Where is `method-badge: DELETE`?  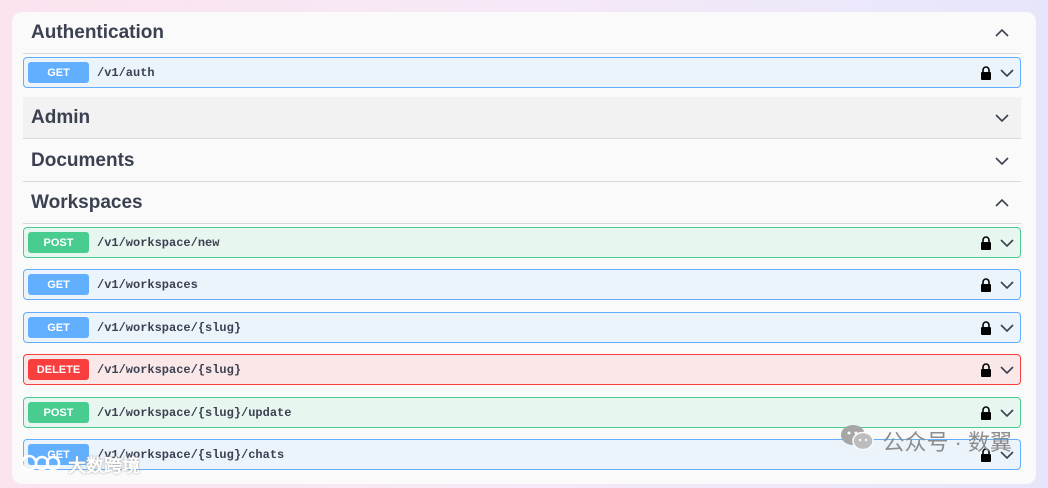
method-badge: DELETE is located at coordinates (58, 369).